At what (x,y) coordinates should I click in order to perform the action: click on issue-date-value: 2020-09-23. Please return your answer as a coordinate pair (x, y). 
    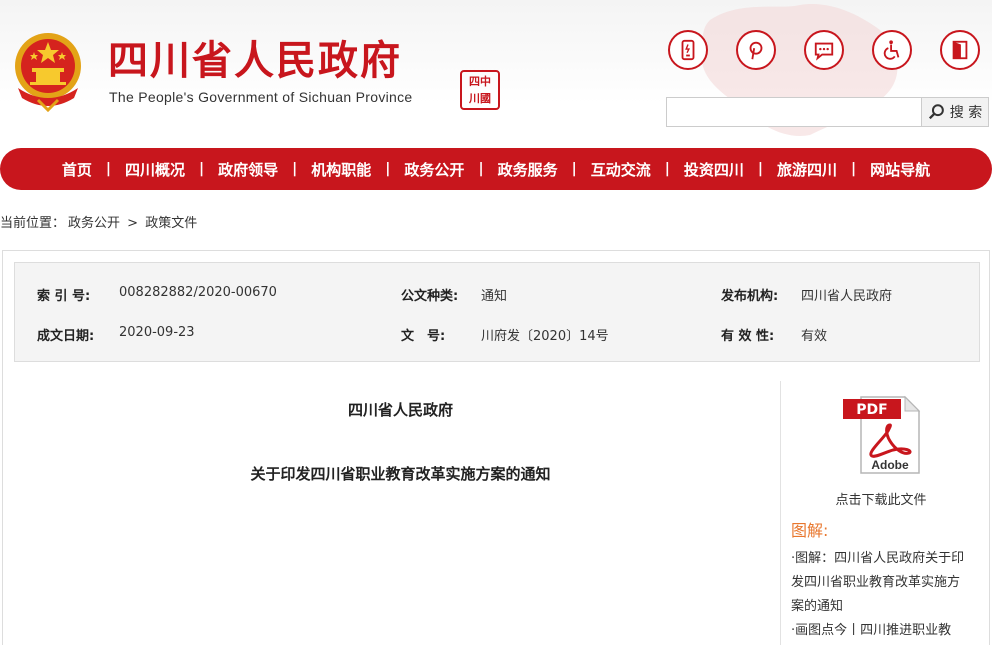
    Looking at the image, I should click on (157, 332).